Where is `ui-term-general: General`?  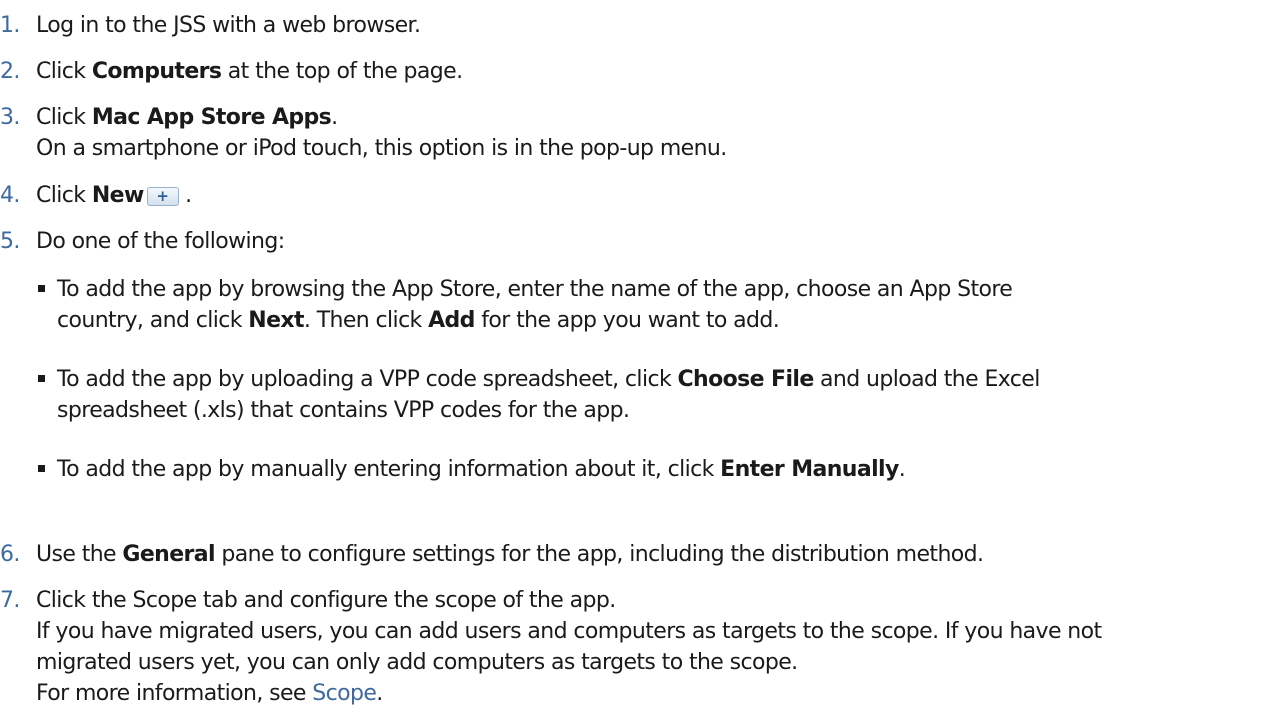 ui-term-general: General is located at coordinates (168, 554).